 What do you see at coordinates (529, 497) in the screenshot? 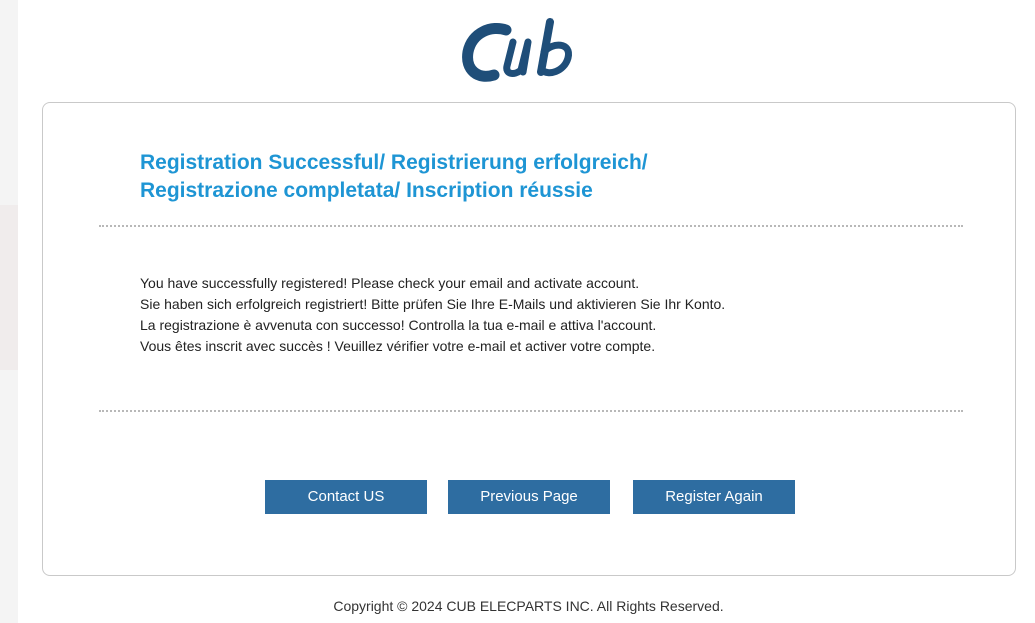
I see `previous-page-button: Previous Page` at bounding box center [529, 497].